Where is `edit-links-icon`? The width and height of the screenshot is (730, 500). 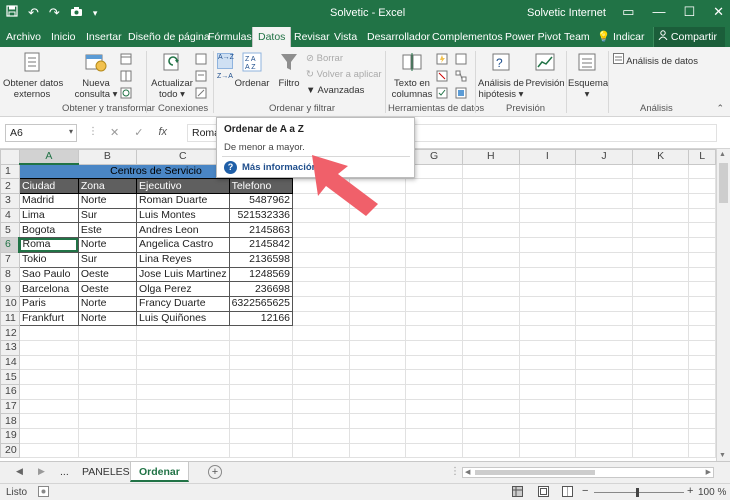
edit-links-icon is located at coordinates (201, 94).